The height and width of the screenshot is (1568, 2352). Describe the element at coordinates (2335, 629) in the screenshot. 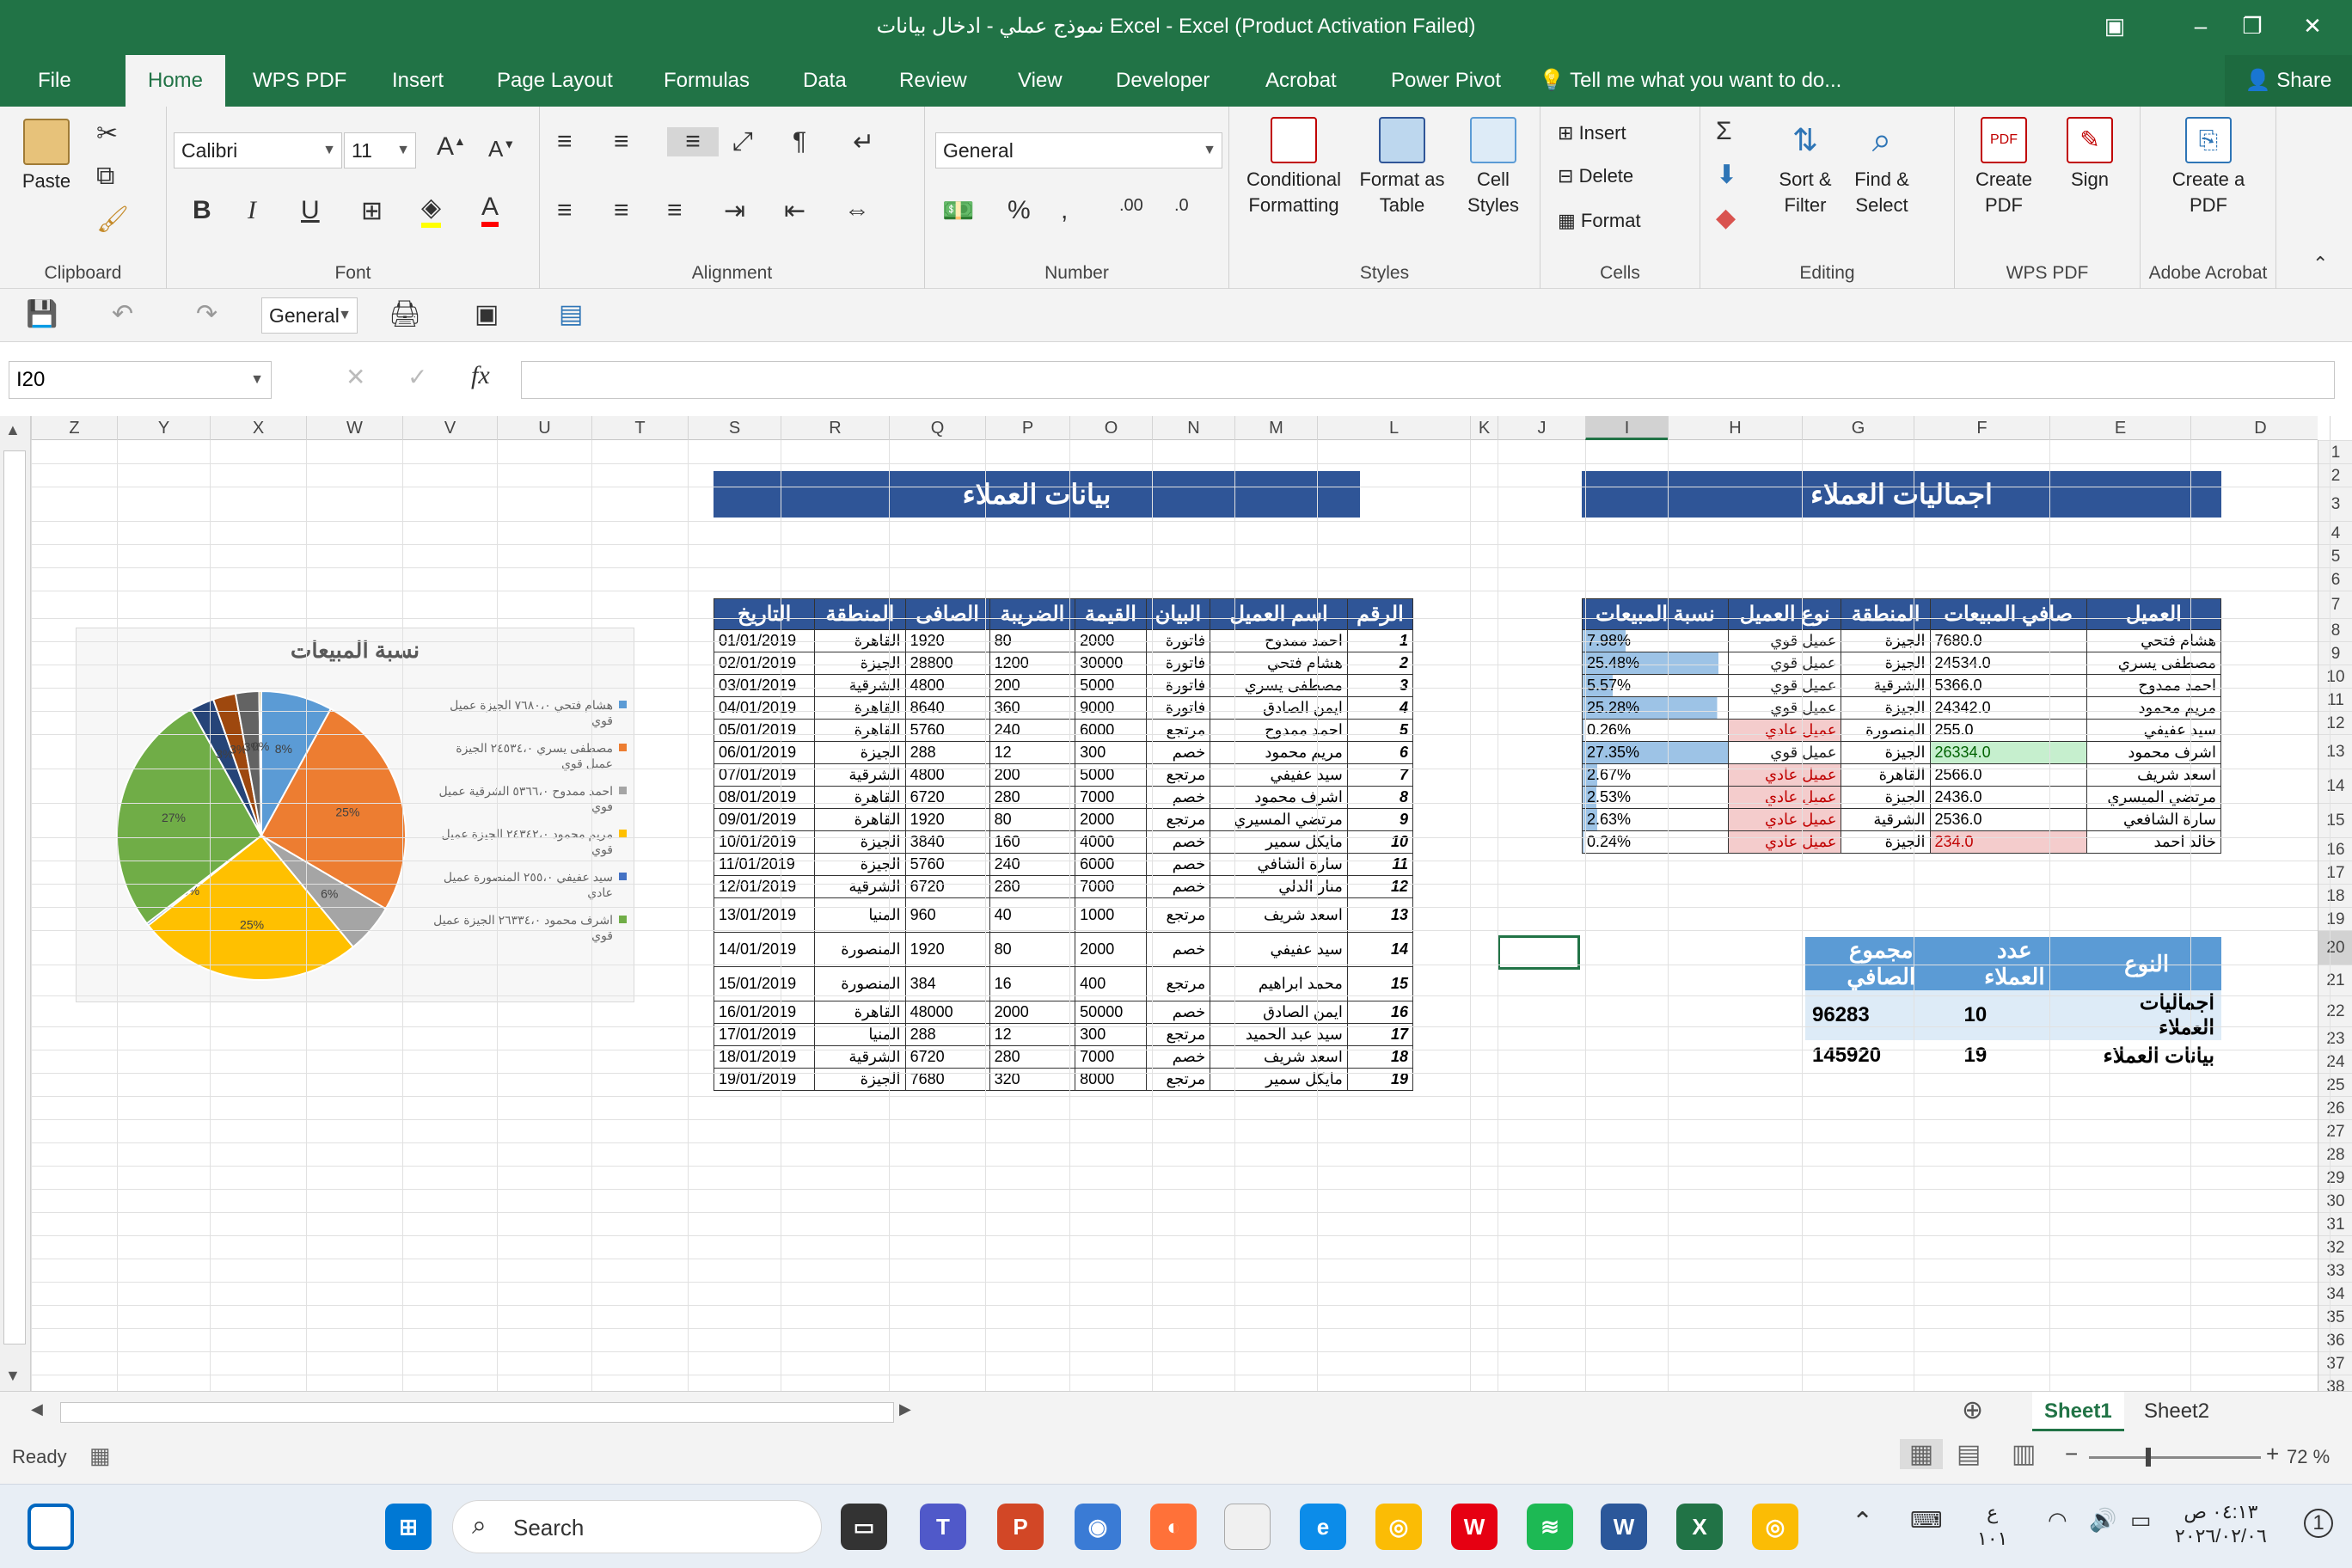

I see `row-header: 8` at that location.